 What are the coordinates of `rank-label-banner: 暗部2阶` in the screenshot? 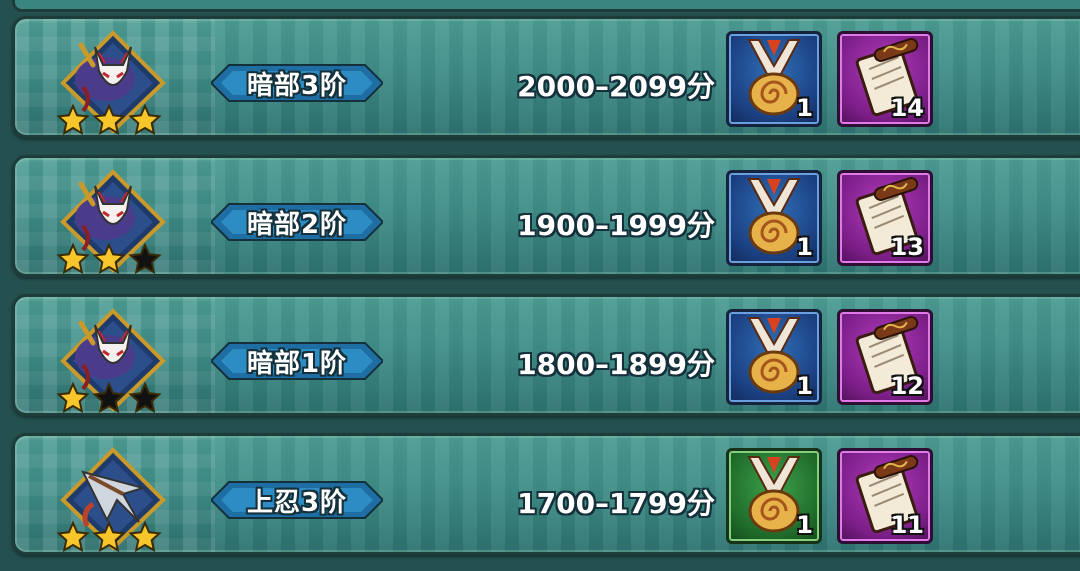 It's located at (297, 222).